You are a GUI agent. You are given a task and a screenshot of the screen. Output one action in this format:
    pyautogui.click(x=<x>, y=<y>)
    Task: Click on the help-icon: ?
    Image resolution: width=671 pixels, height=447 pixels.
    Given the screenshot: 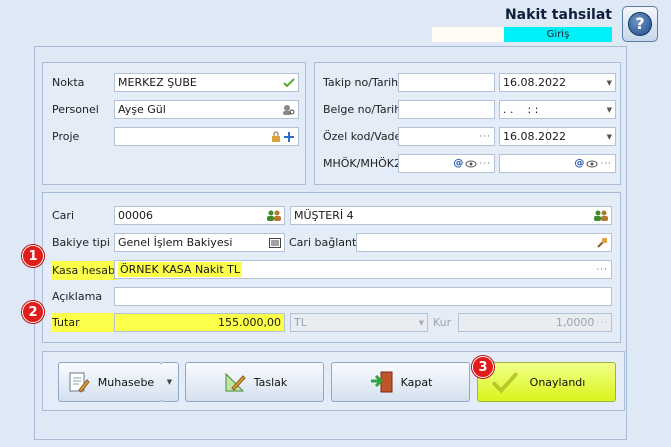 What is the action you would take?
    pyautogui.click(x=640, y=24)
    